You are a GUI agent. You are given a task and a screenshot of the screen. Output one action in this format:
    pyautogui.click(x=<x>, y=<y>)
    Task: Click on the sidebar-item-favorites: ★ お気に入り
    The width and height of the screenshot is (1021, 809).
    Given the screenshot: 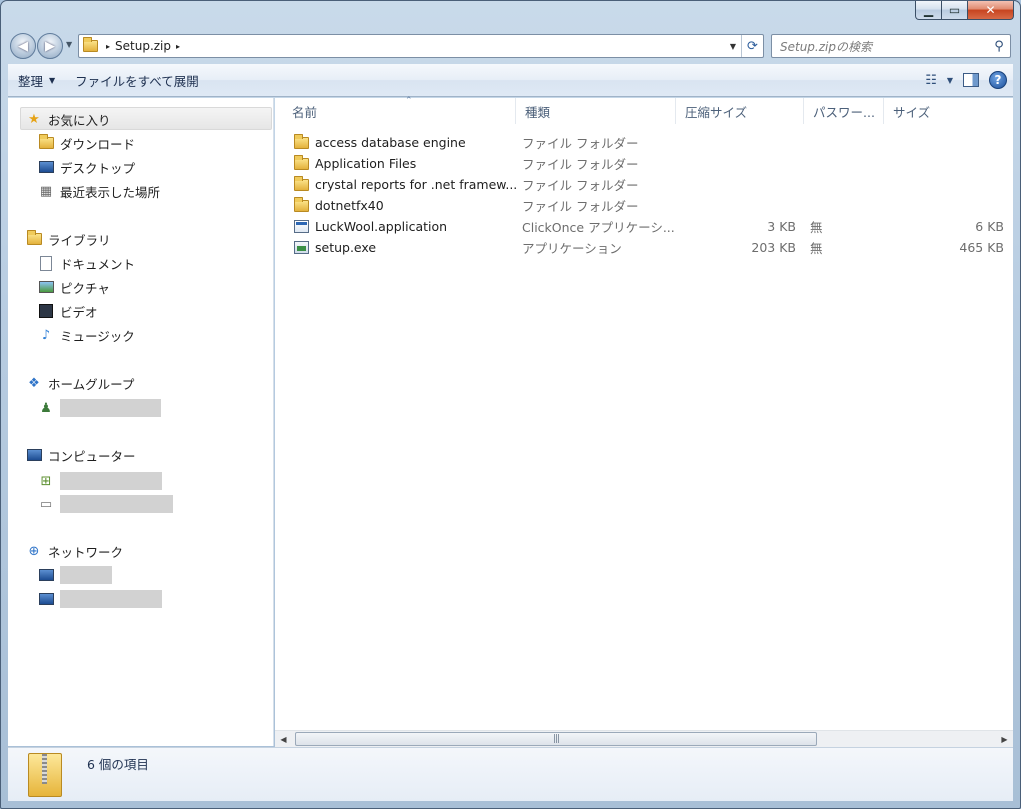 What is the action you would take?
    pyautogui.click(x=68, y=119)
    